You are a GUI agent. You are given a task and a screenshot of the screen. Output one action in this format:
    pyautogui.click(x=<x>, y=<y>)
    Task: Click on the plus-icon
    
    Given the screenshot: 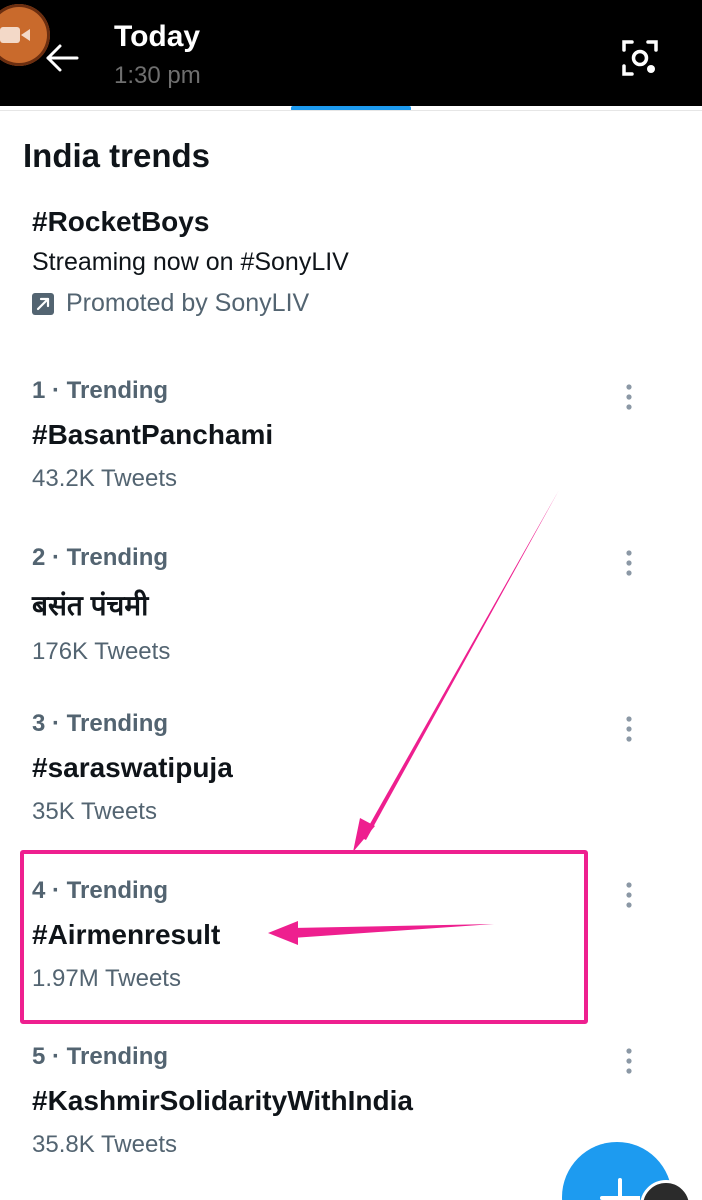 What is the action you would take?
    pyautogui.click(x=620, y=1189)
    